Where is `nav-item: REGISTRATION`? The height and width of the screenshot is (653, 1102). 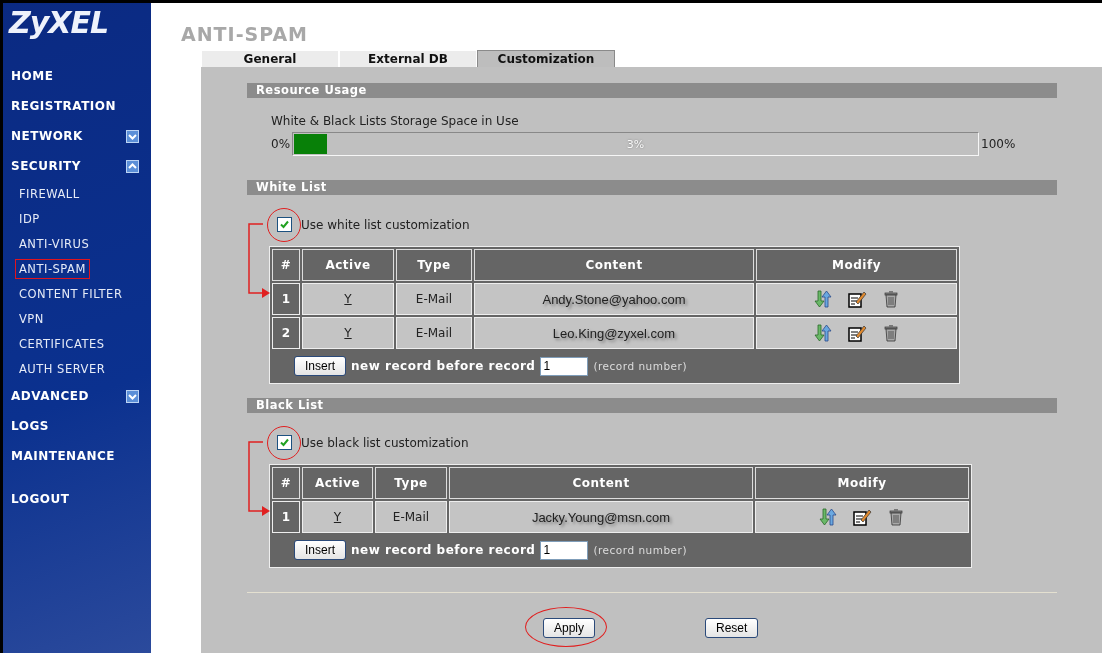 nav-item: REGISTRATION is located at coordinates (64, 106).